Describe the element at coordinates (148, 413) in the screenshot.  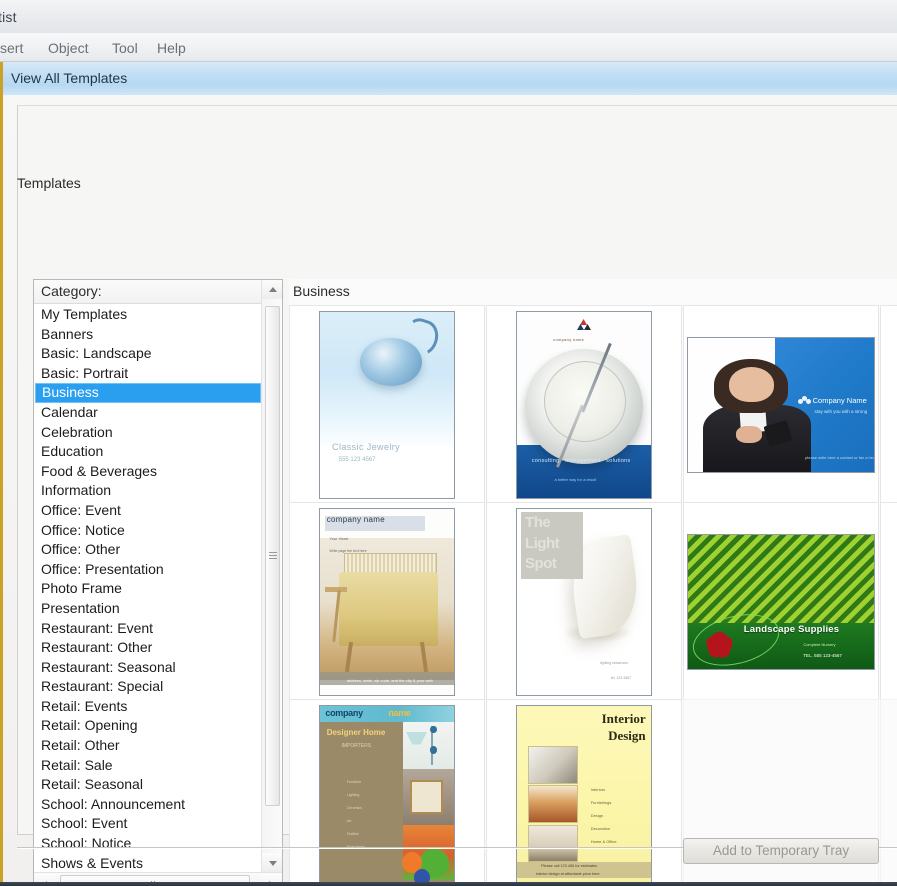
I see `category-item: Calendar` at that location.